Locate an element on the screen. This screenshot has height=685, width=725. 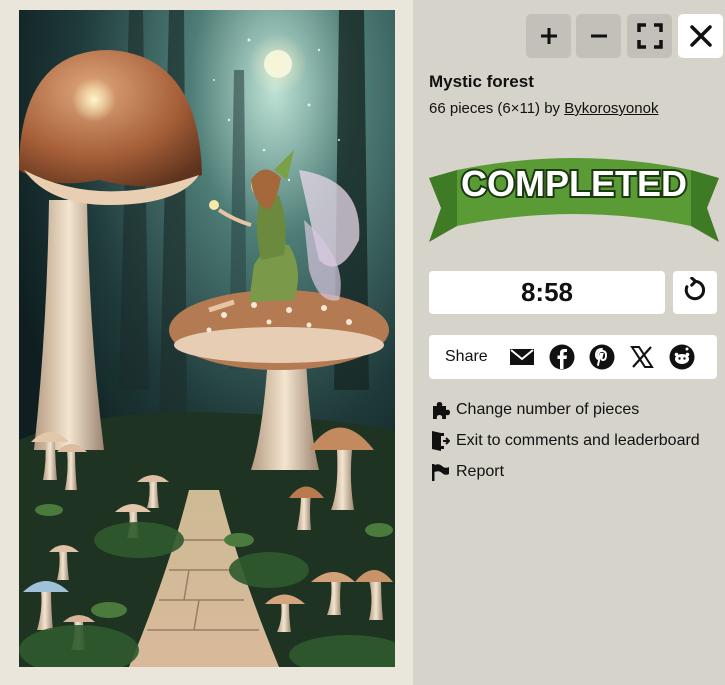
reddit-icon is located at coordinates (682, 357).